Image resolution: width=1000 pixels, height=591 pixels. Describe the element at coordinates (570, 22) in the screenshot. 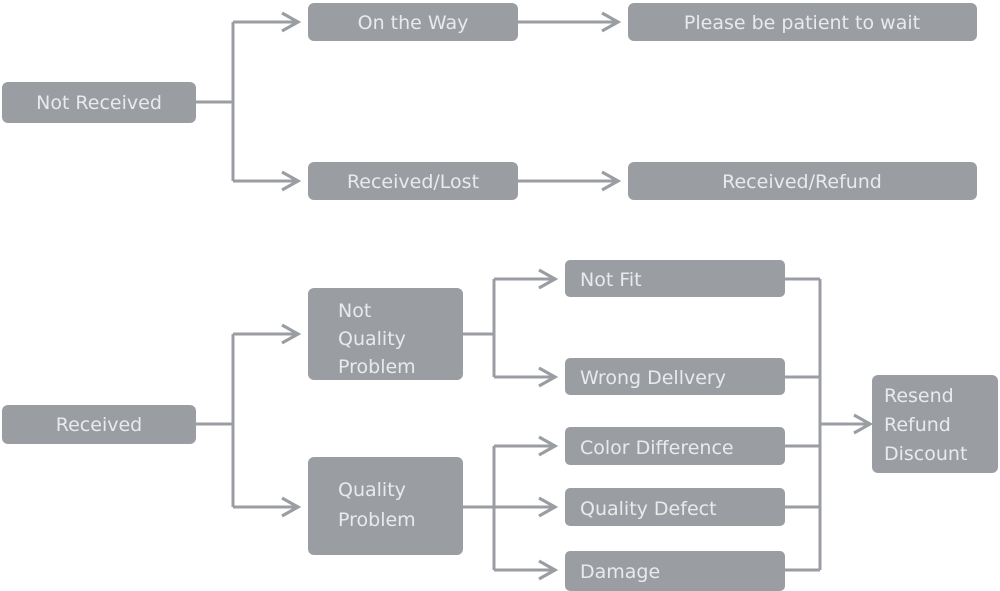

I see `connector-on-the-way-to-please-wait` at that location.